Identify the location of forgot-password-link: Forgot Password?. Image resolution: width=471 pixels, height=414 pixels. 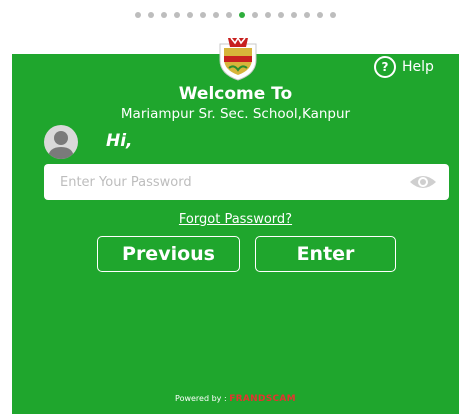
(235, 219).